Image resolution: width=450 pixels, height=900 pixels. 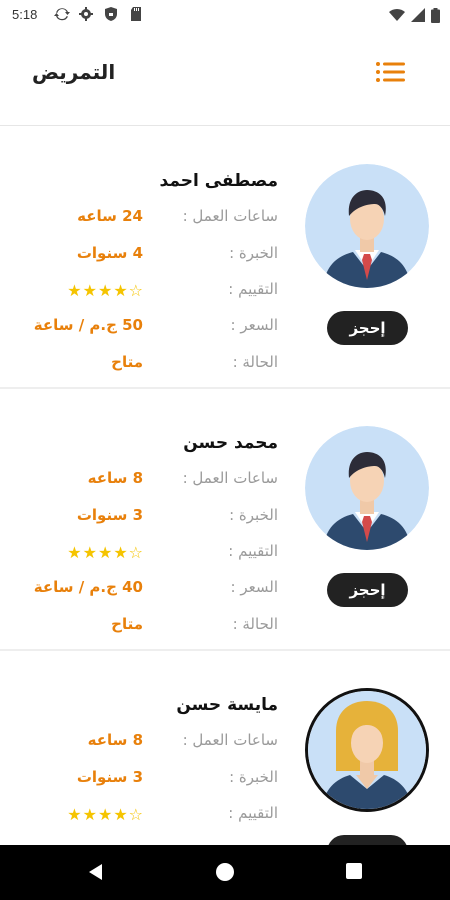 I want to click on price-value: 40 ج.م / ساعة, so click(x=88, y=587).